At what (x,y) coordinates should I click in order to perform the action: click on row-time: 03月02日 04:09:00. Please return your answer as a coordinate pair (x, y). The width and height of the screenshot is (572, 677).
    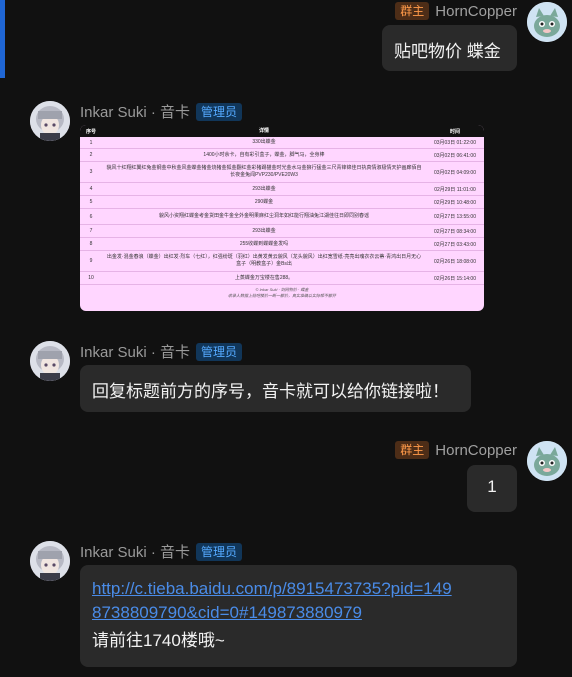
    Looking at the image, I should click on (455, 172).